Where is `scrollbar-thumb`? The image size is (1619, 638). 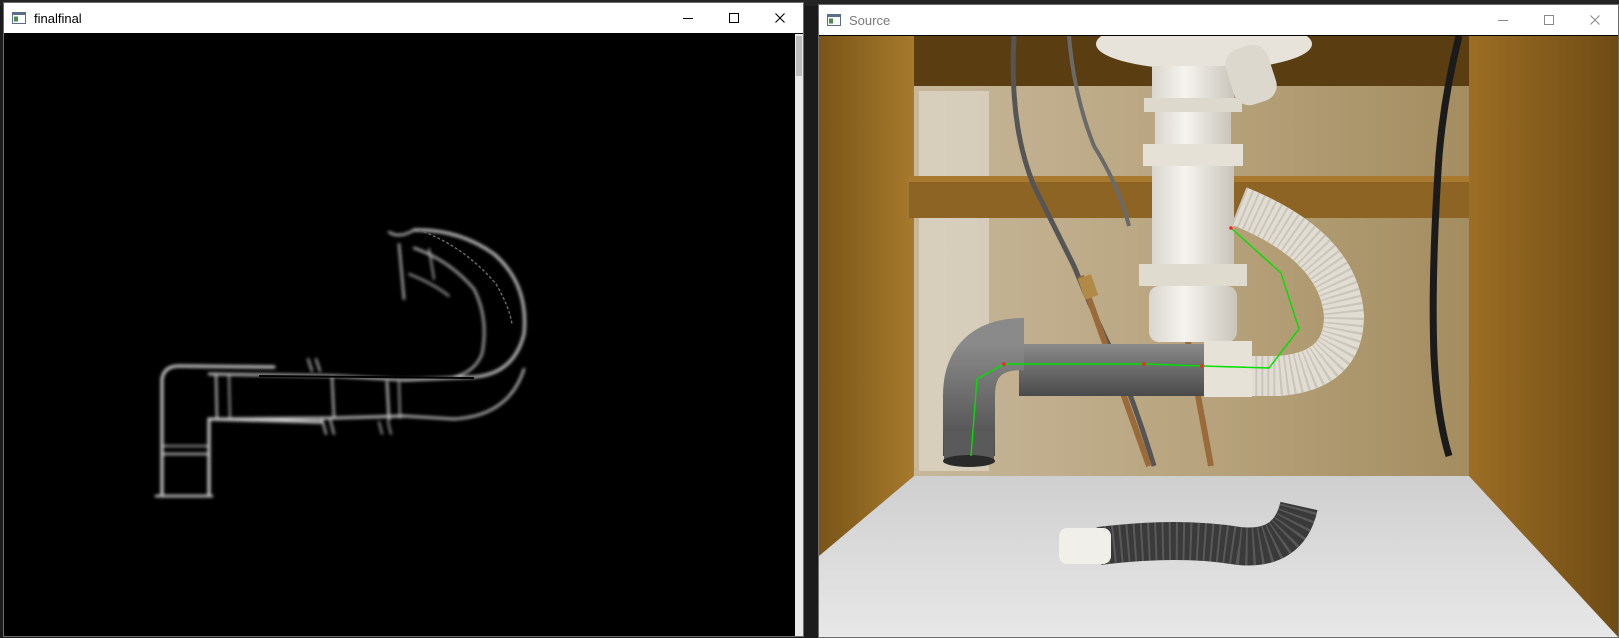 scrollbar-thumb is located at coordinates (799, 56).